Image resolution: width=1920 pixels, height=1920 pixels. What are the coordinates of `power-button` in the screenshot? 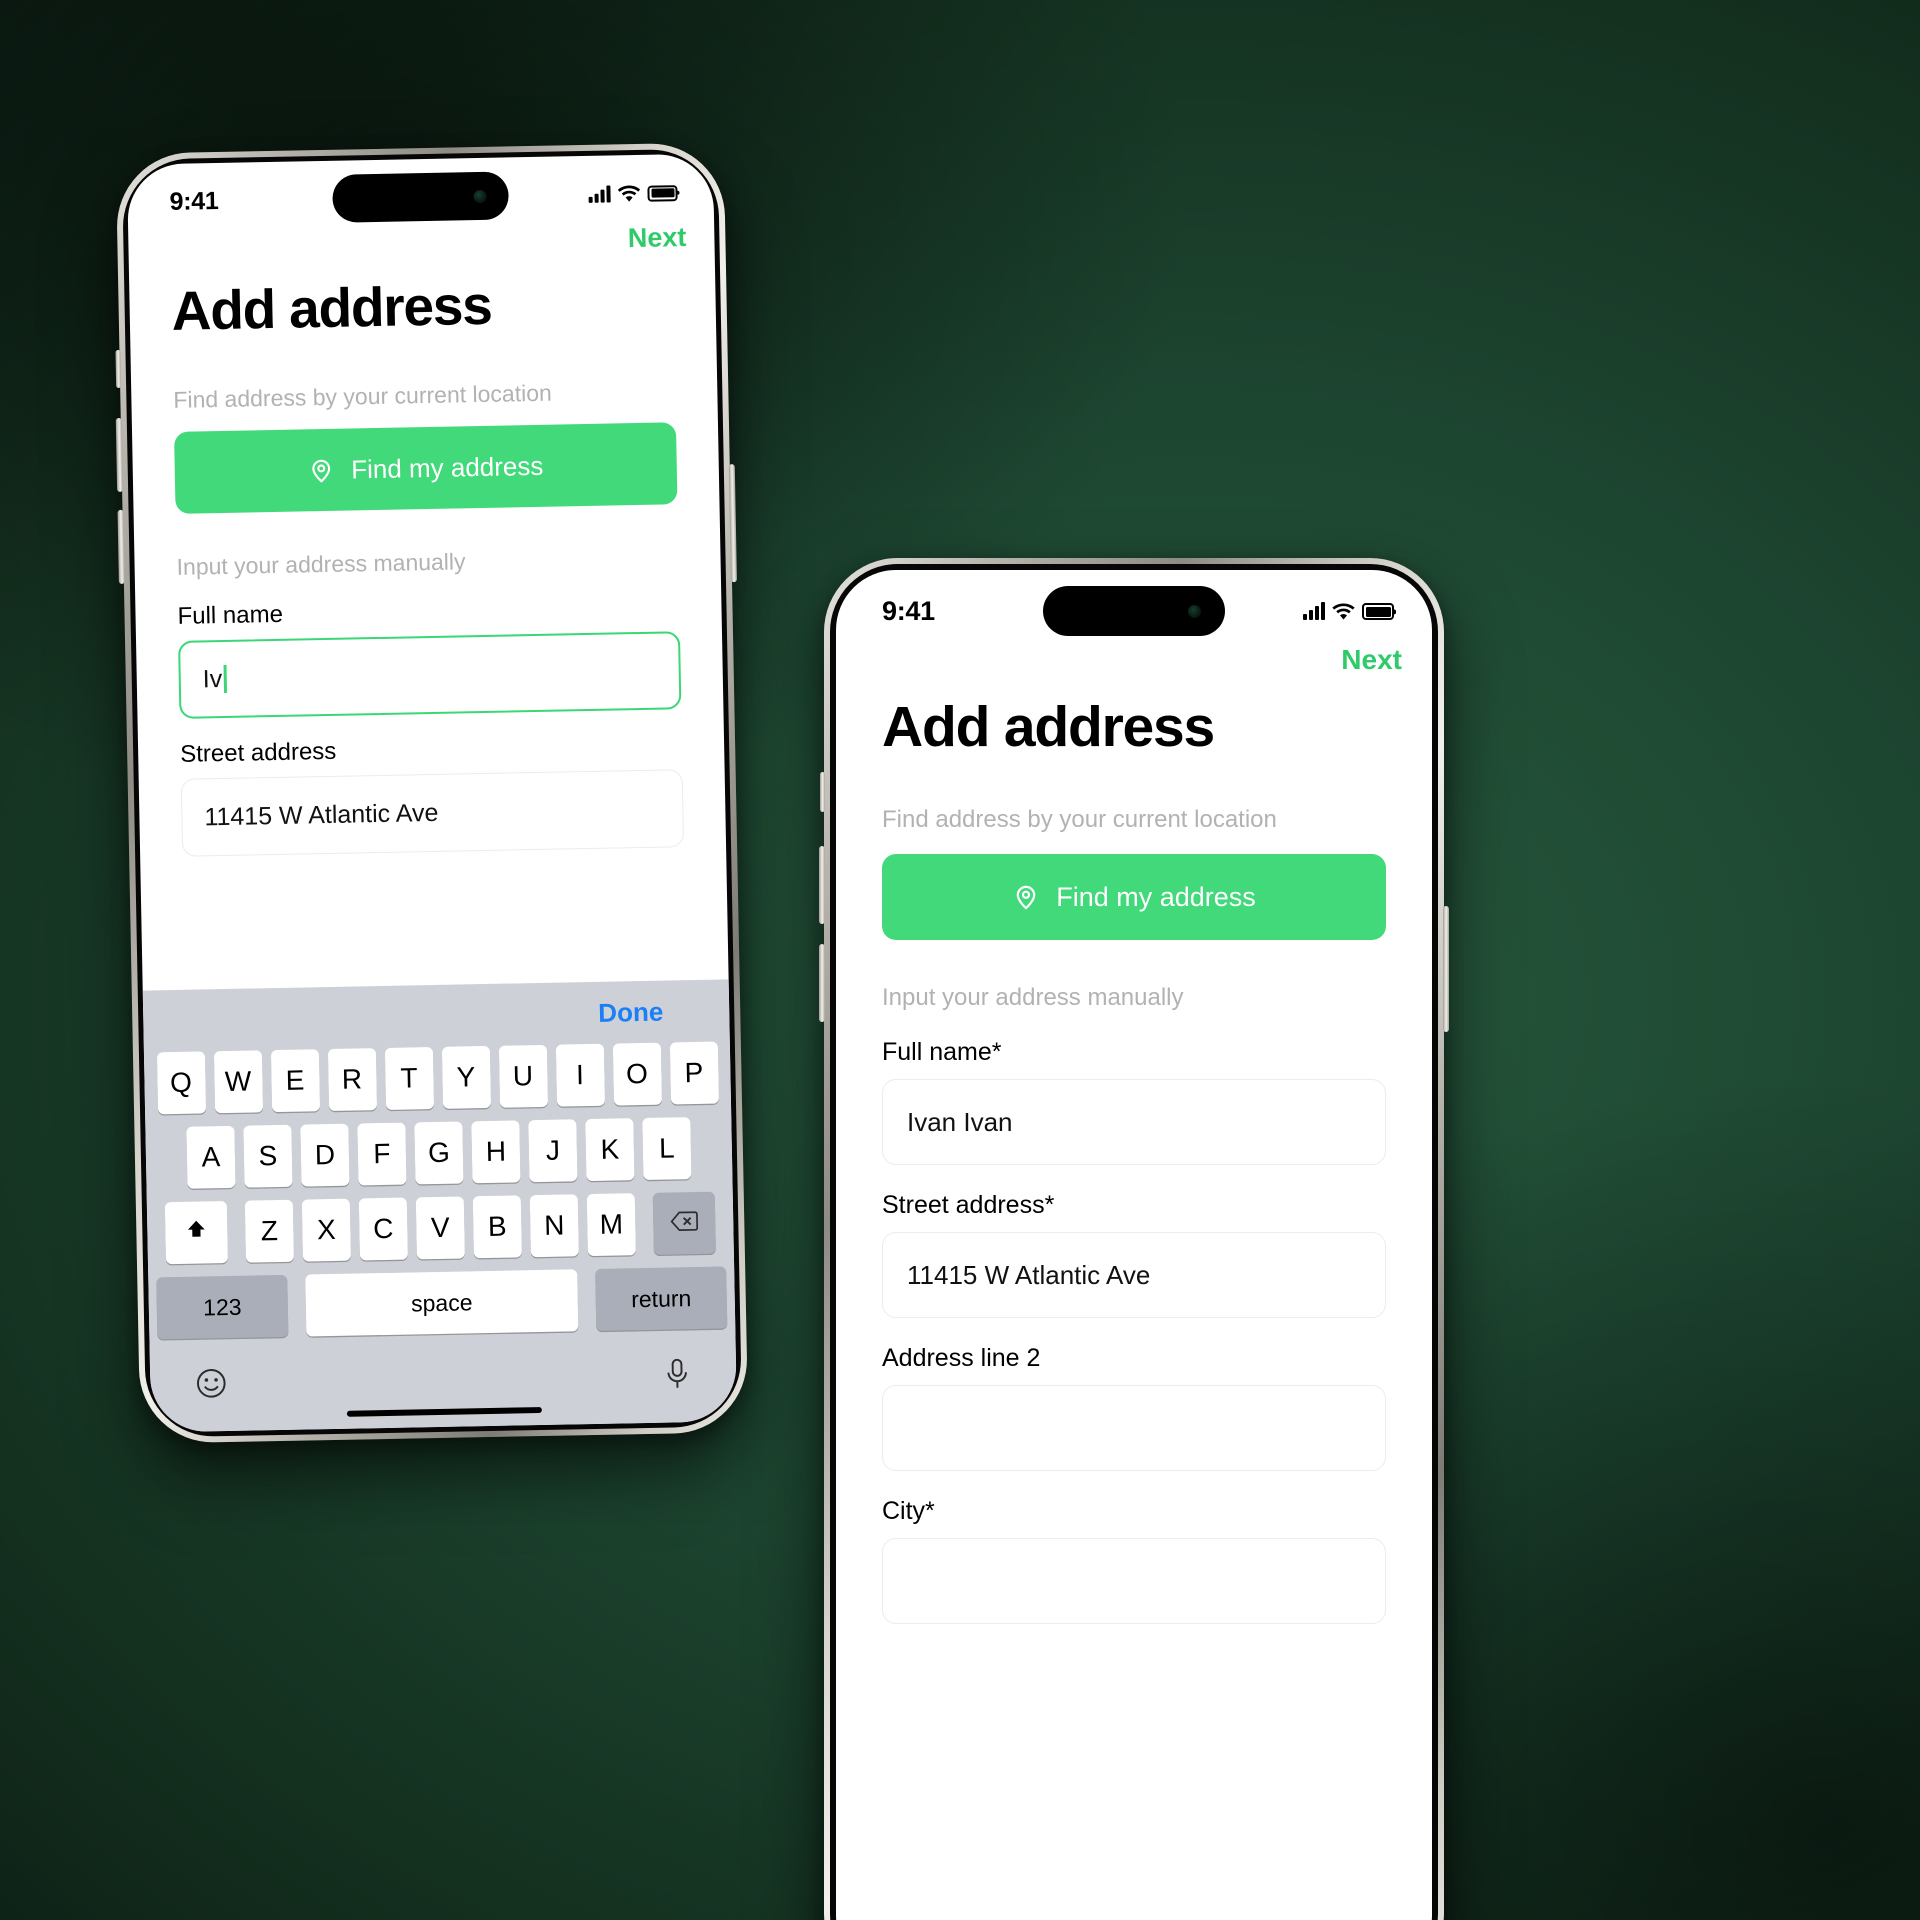 It's located at (1446, 969).